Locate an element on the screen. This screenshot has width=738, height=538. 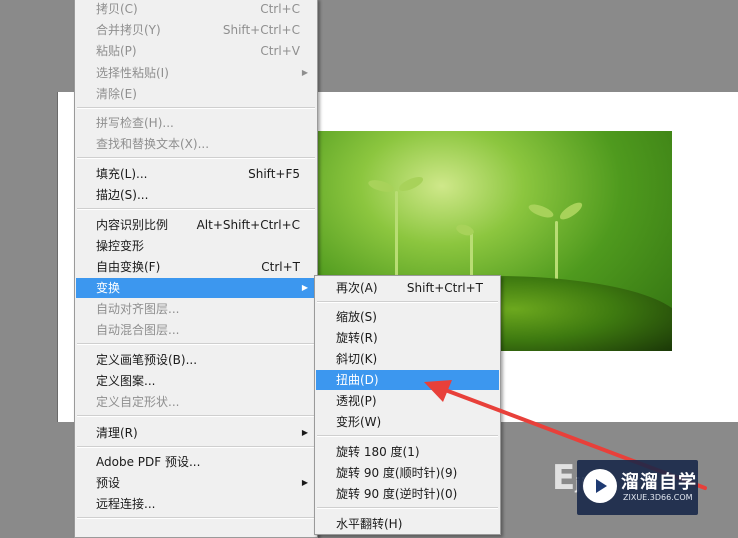
menu-item-label: 旋转 90 度(逆时针)(0) is located at coordinates (397, 494).